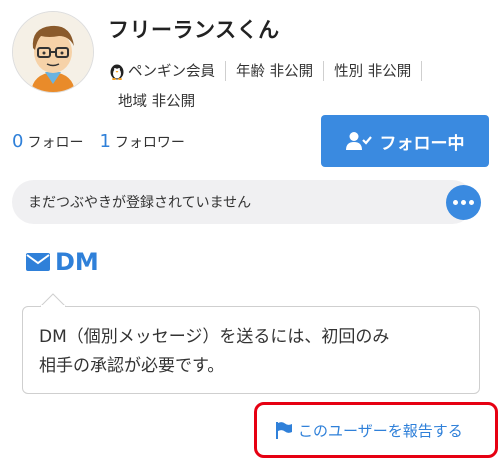 This screenshot has height=469, width=502. Describe the element at coordinates (38, 262) in the screenshot. I see `envelope-icon` at that location.